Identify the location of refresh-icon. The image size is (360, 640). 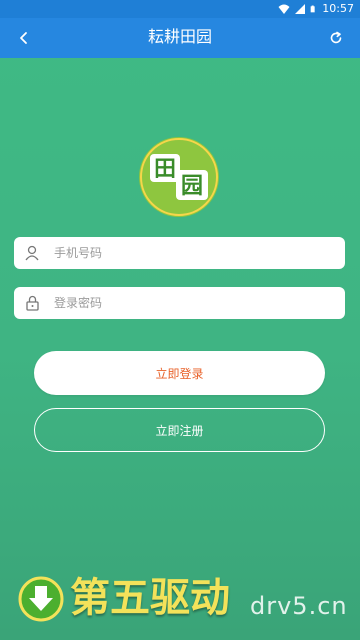
(336, 37).